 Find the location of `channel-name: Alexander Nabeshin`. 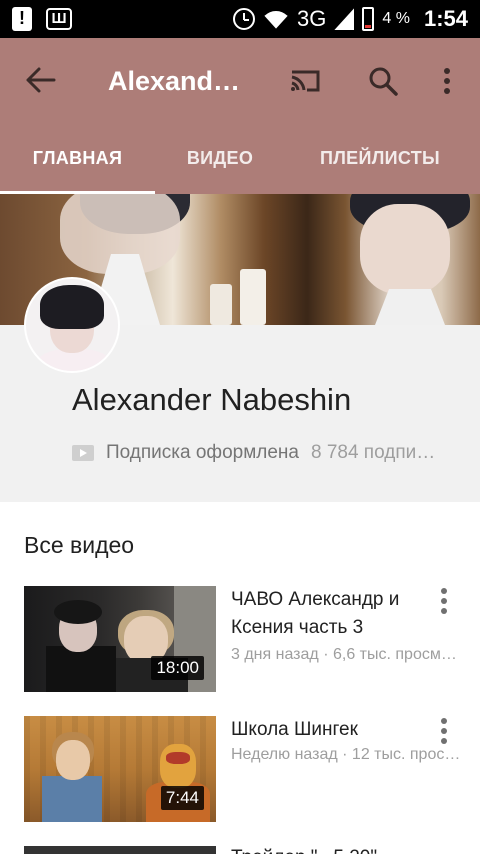

channel-name: Alexander Nabeshin is located at coordinates (212, 399).